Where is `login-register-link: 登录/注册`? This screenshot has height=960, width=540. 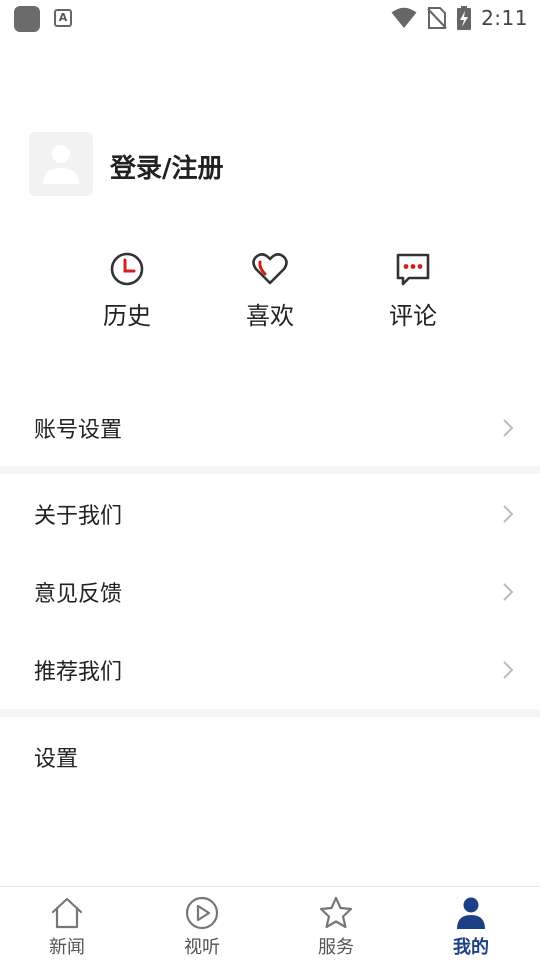
login-register-link: 登录/注册 is located at coordinates (167, 166).